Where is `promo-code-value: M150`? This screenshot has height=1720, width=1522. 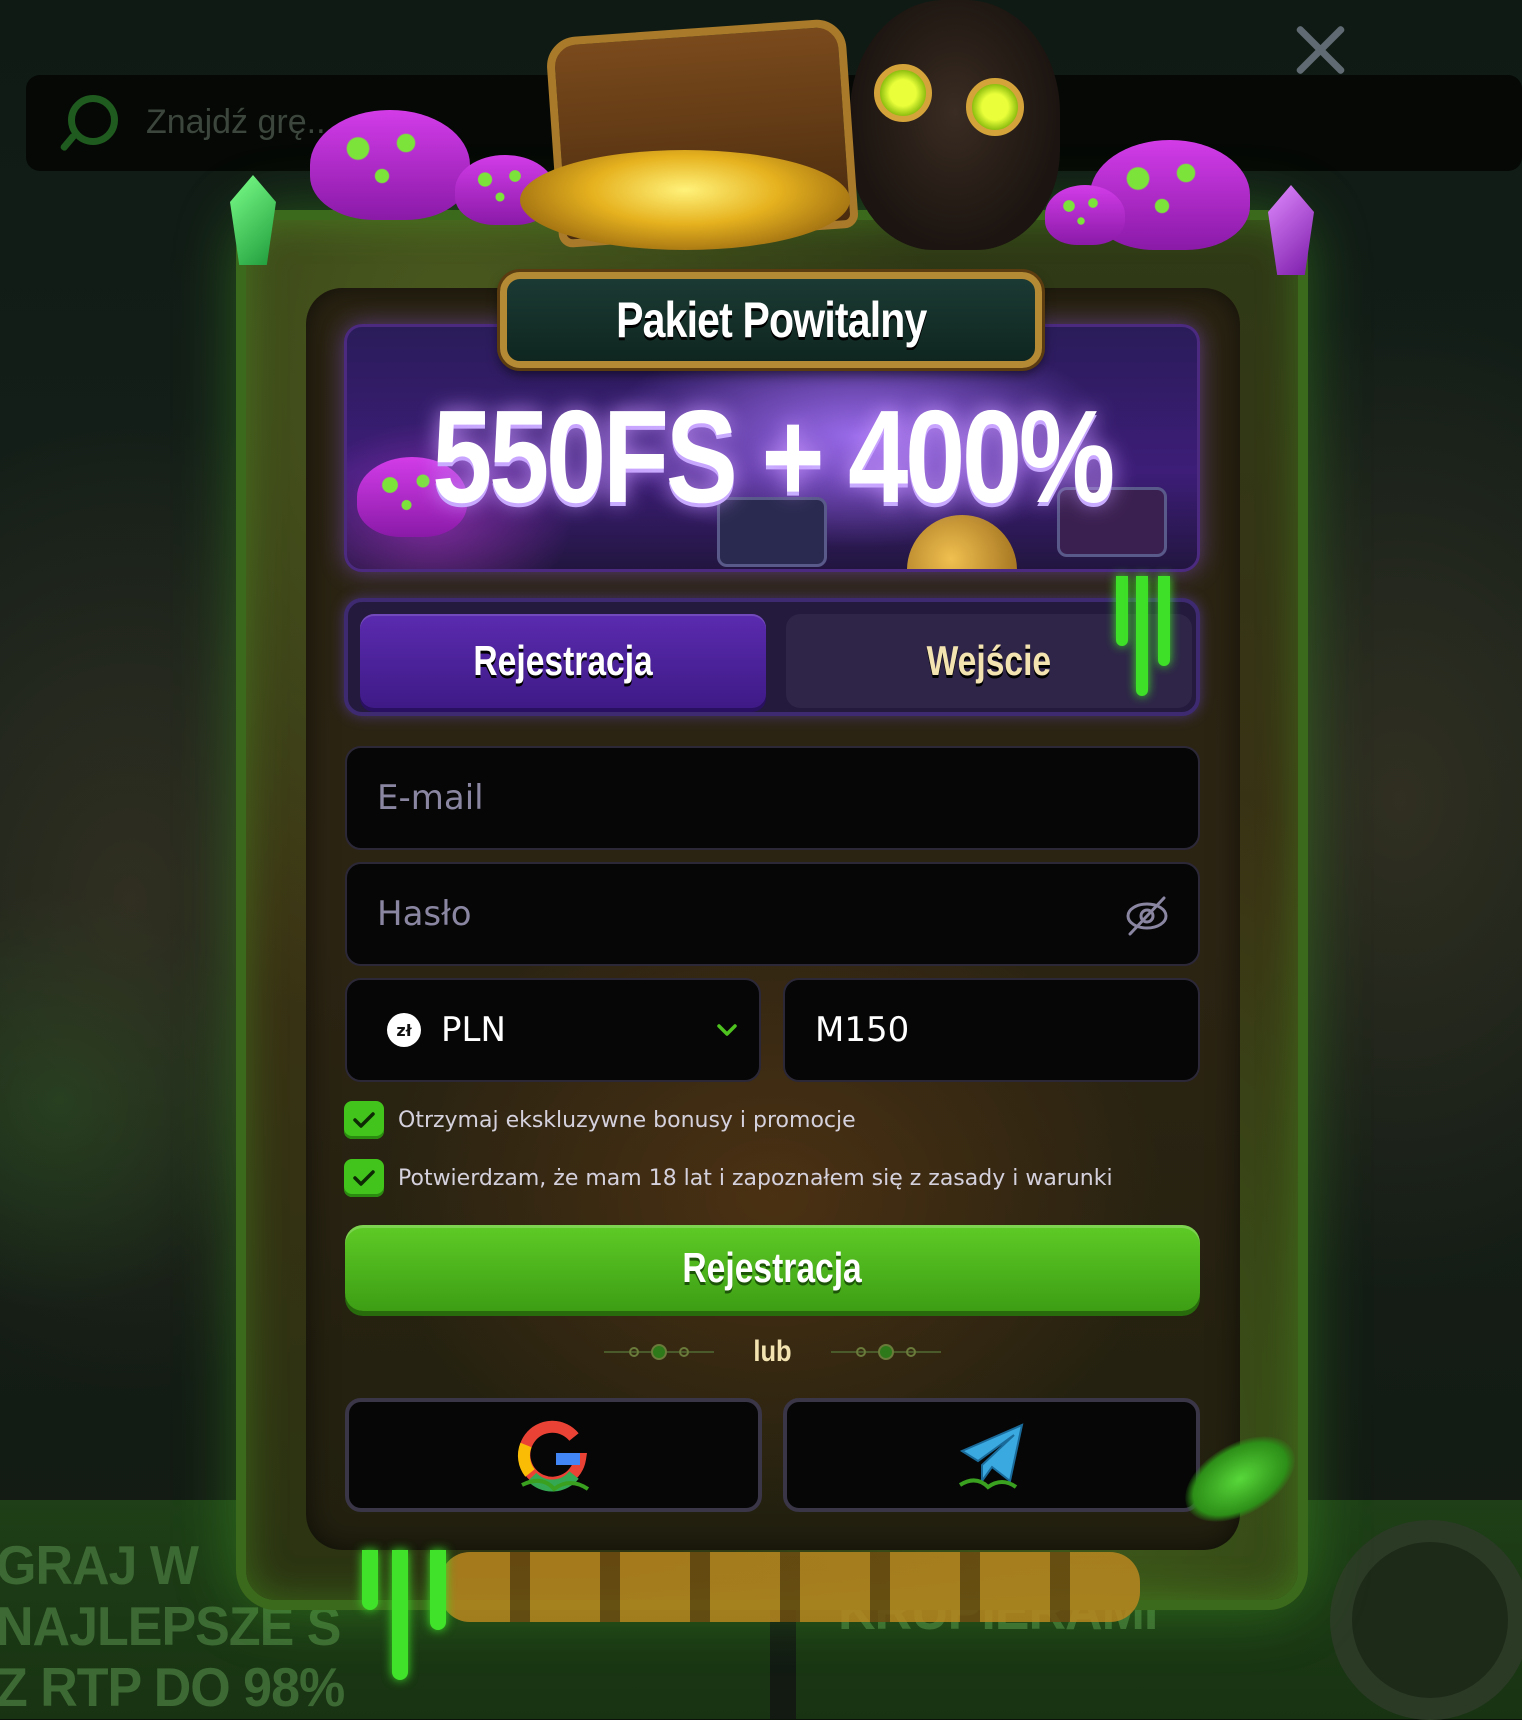 promo-code-value: M150 is located at coordinates (862, 1030).